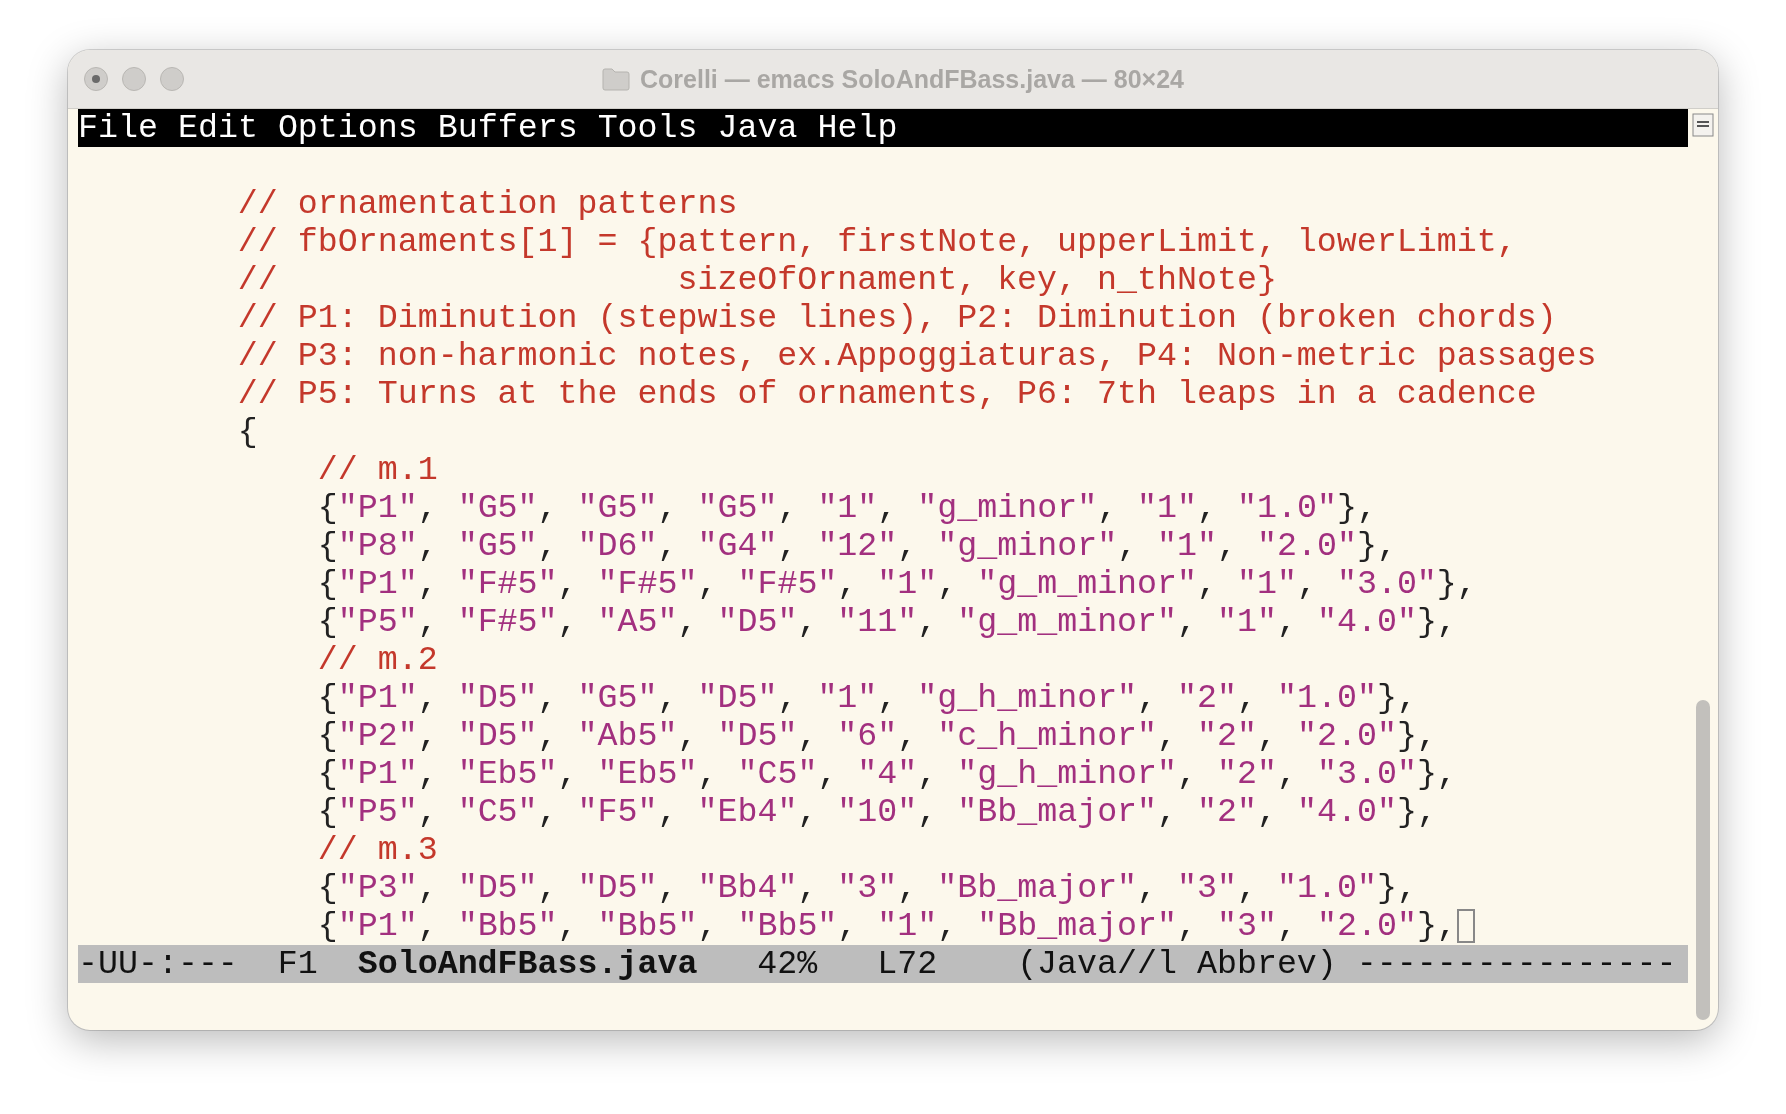 The width and height of the screenshot is (1786, 1114). Describe the element at coordinates (877, 812) in the screenshot. I see `code-line: {"P5", "C5", "F5", "Eb4", "10", "Bb_major", "2", "4.0"},` at that location.